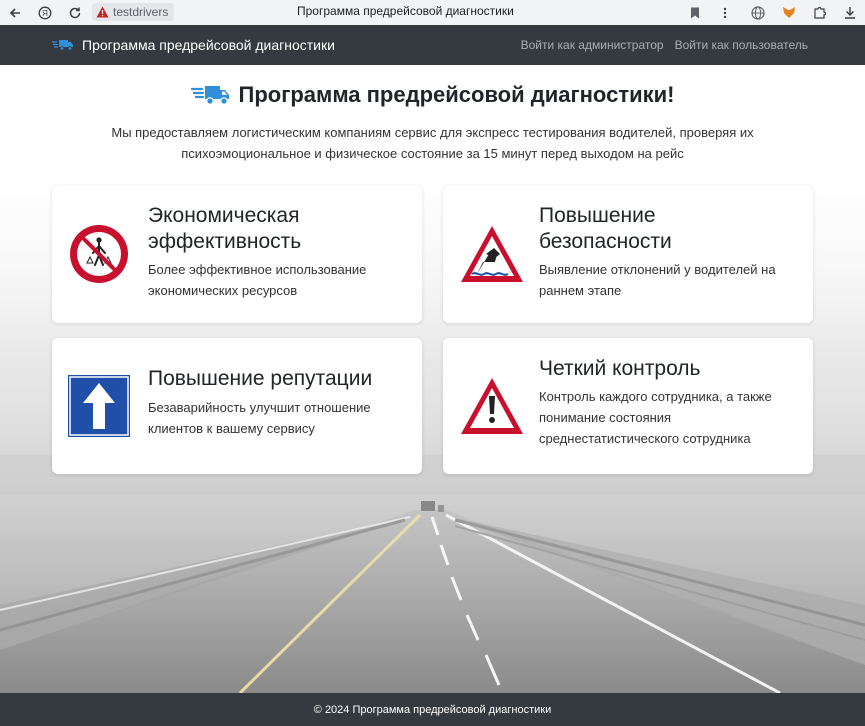  Describe the element at coordinates (456, 94) in the screenshot. I see `hero-title: Программа предрейсовой диагностики!` at that location.